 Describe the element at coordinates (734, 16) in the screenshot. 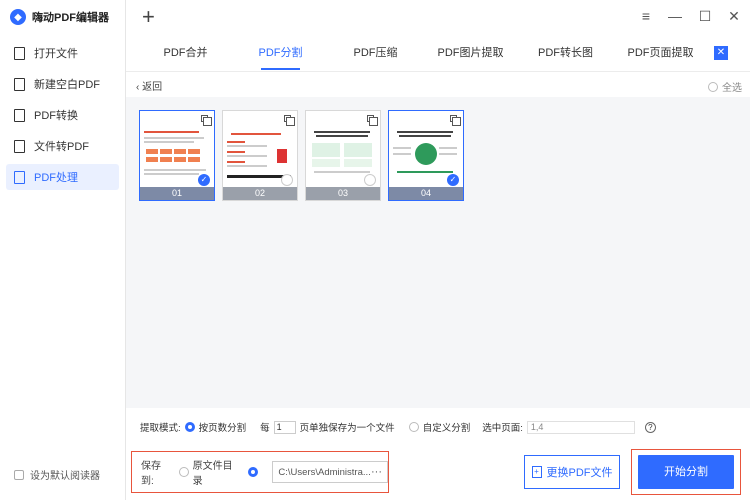

I see `close-window-button: ✕` at that location.